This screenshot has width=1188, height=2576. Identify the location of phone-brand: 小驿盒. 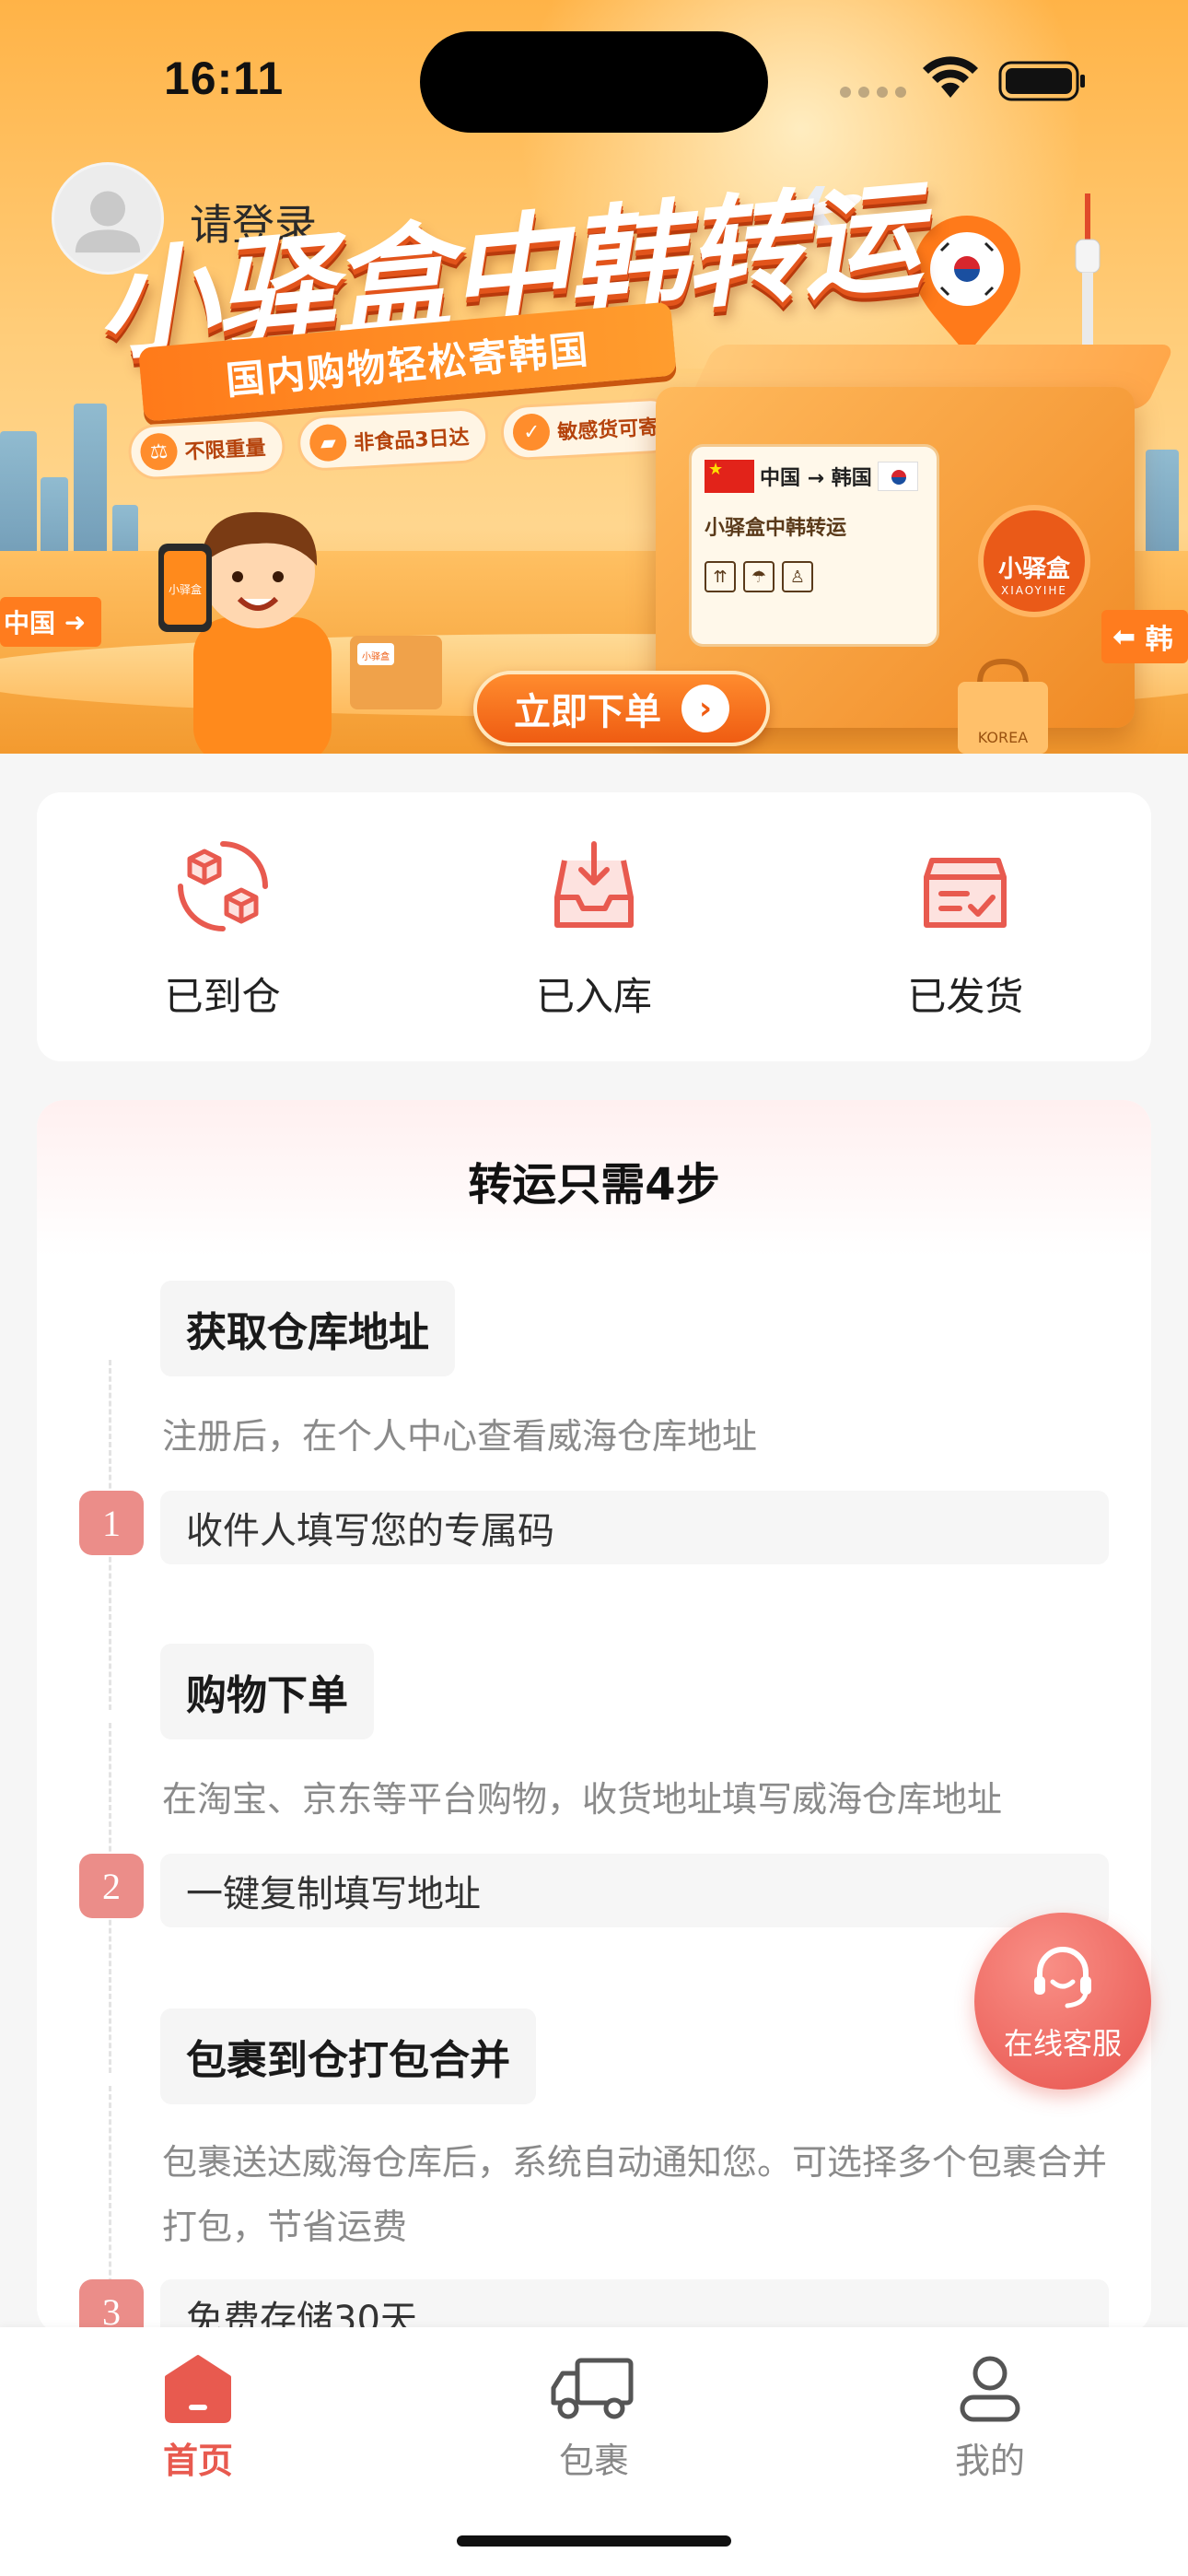
(185, 589).